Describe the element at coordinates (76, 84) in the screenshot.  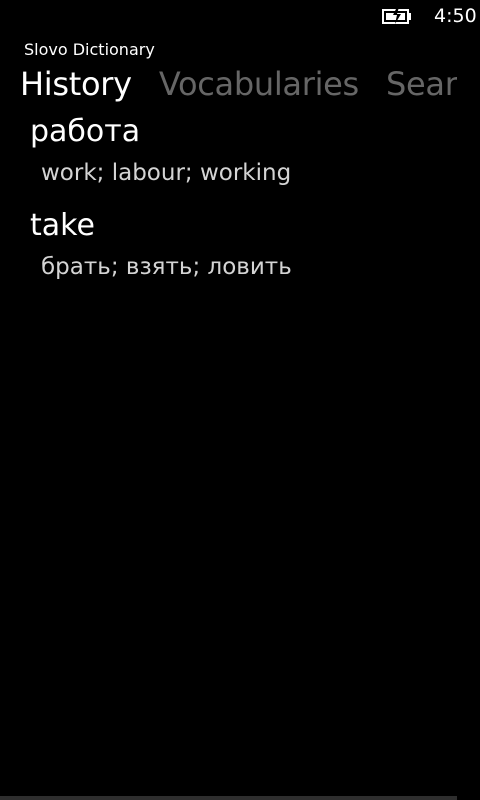
I see `tab-history: History` at that location.